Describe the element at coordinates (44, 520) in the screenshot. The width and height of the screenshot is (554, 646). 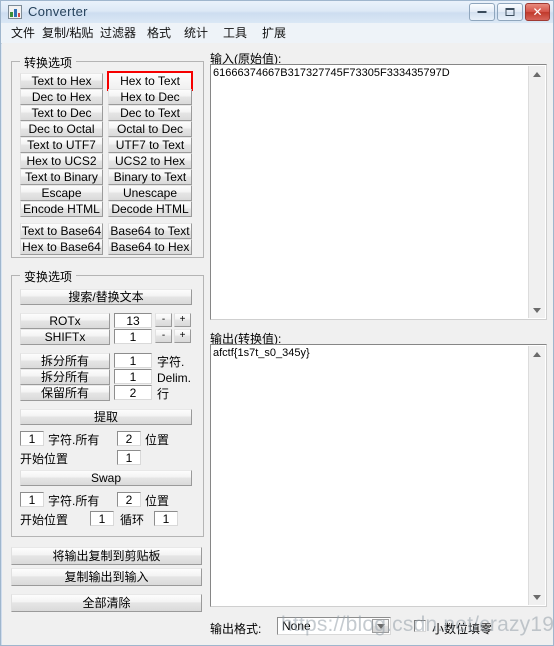
I see `swap-start-label: 开始位置` at that location.